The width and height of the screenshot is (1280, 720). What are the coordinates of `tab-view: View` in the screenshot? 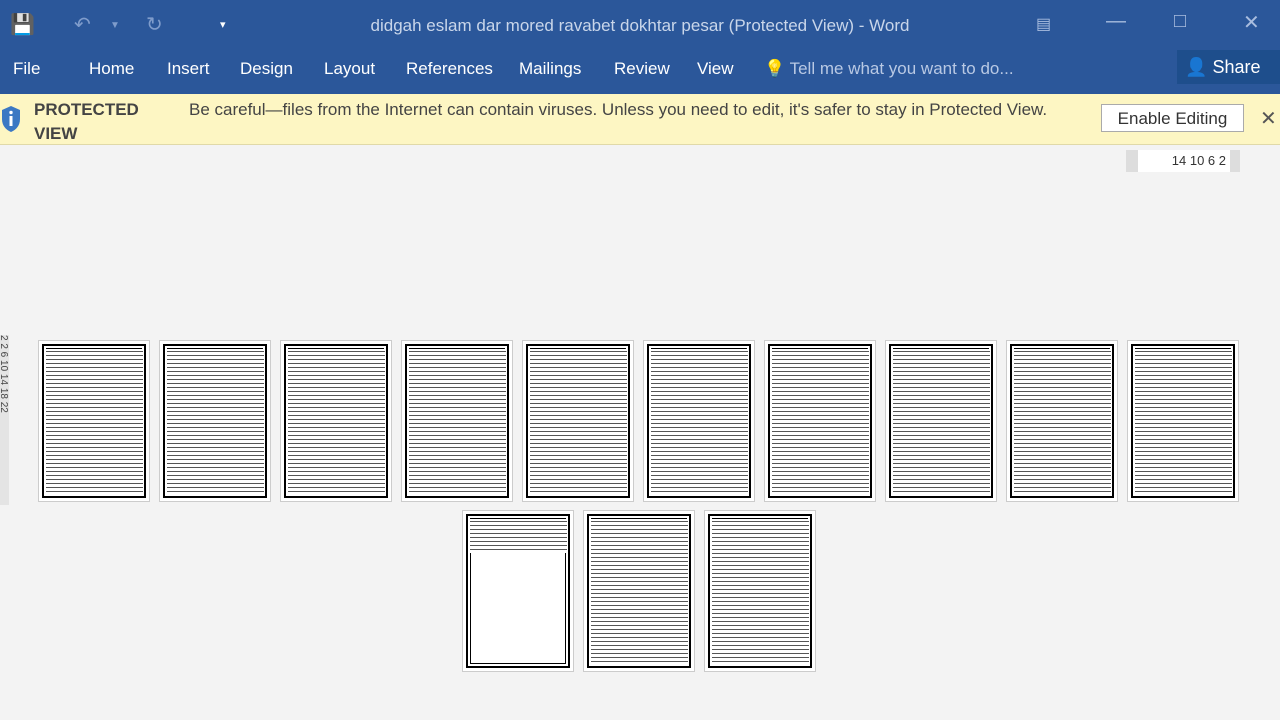 It's located at (715, 69).